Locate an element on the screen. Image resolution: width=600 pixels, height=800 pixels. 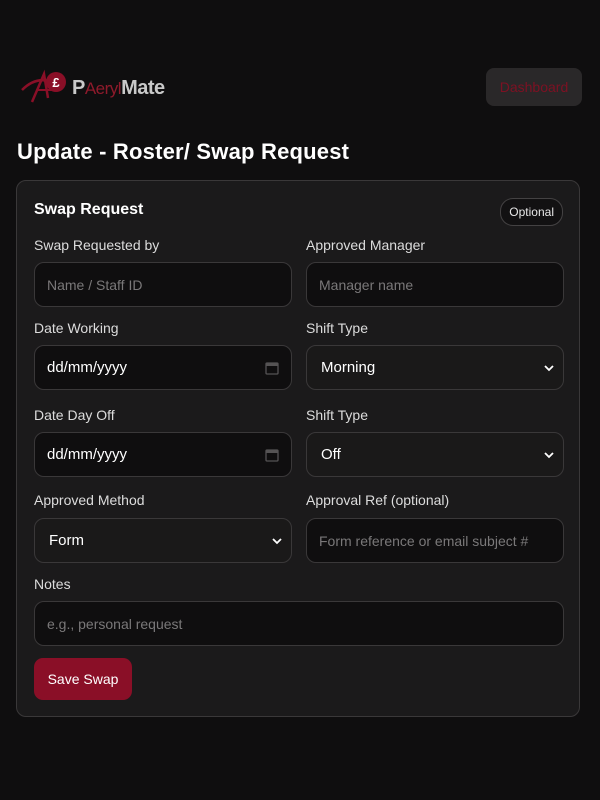
logo-text-part1: P is located at coordinates (78, 87).